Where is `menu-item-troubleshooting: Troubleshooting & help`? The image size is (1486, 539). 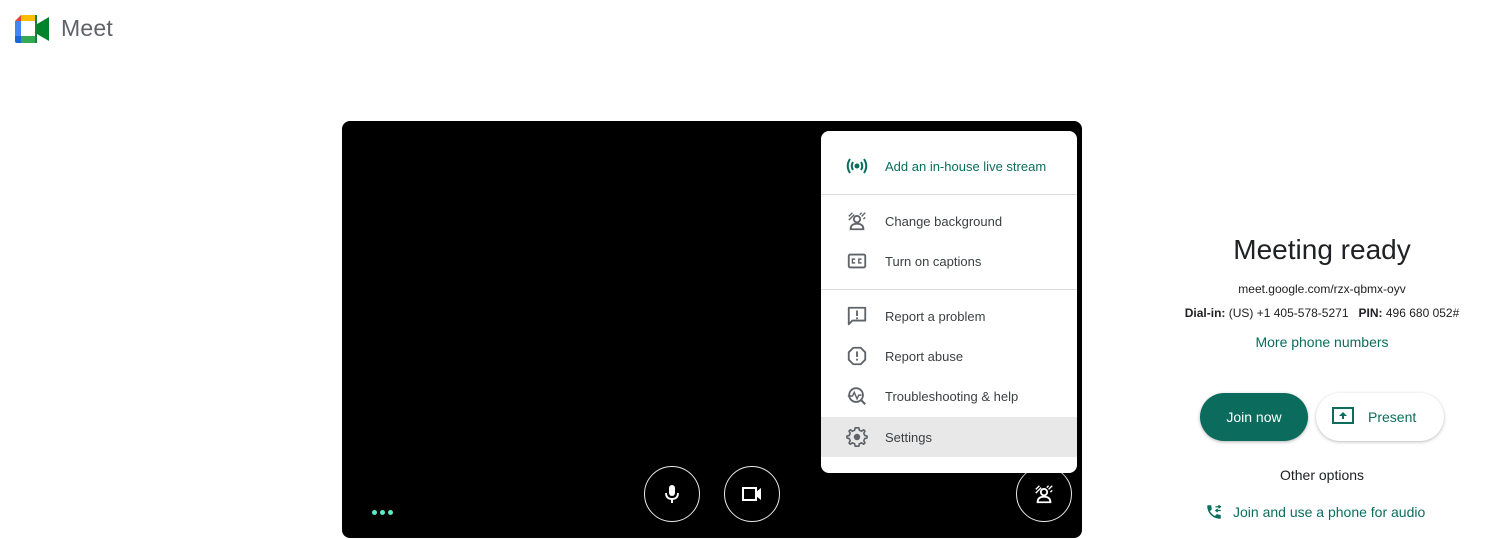 menu-item-troubleshooting: Troubleshooting & help is located at coordinates (949, 396).